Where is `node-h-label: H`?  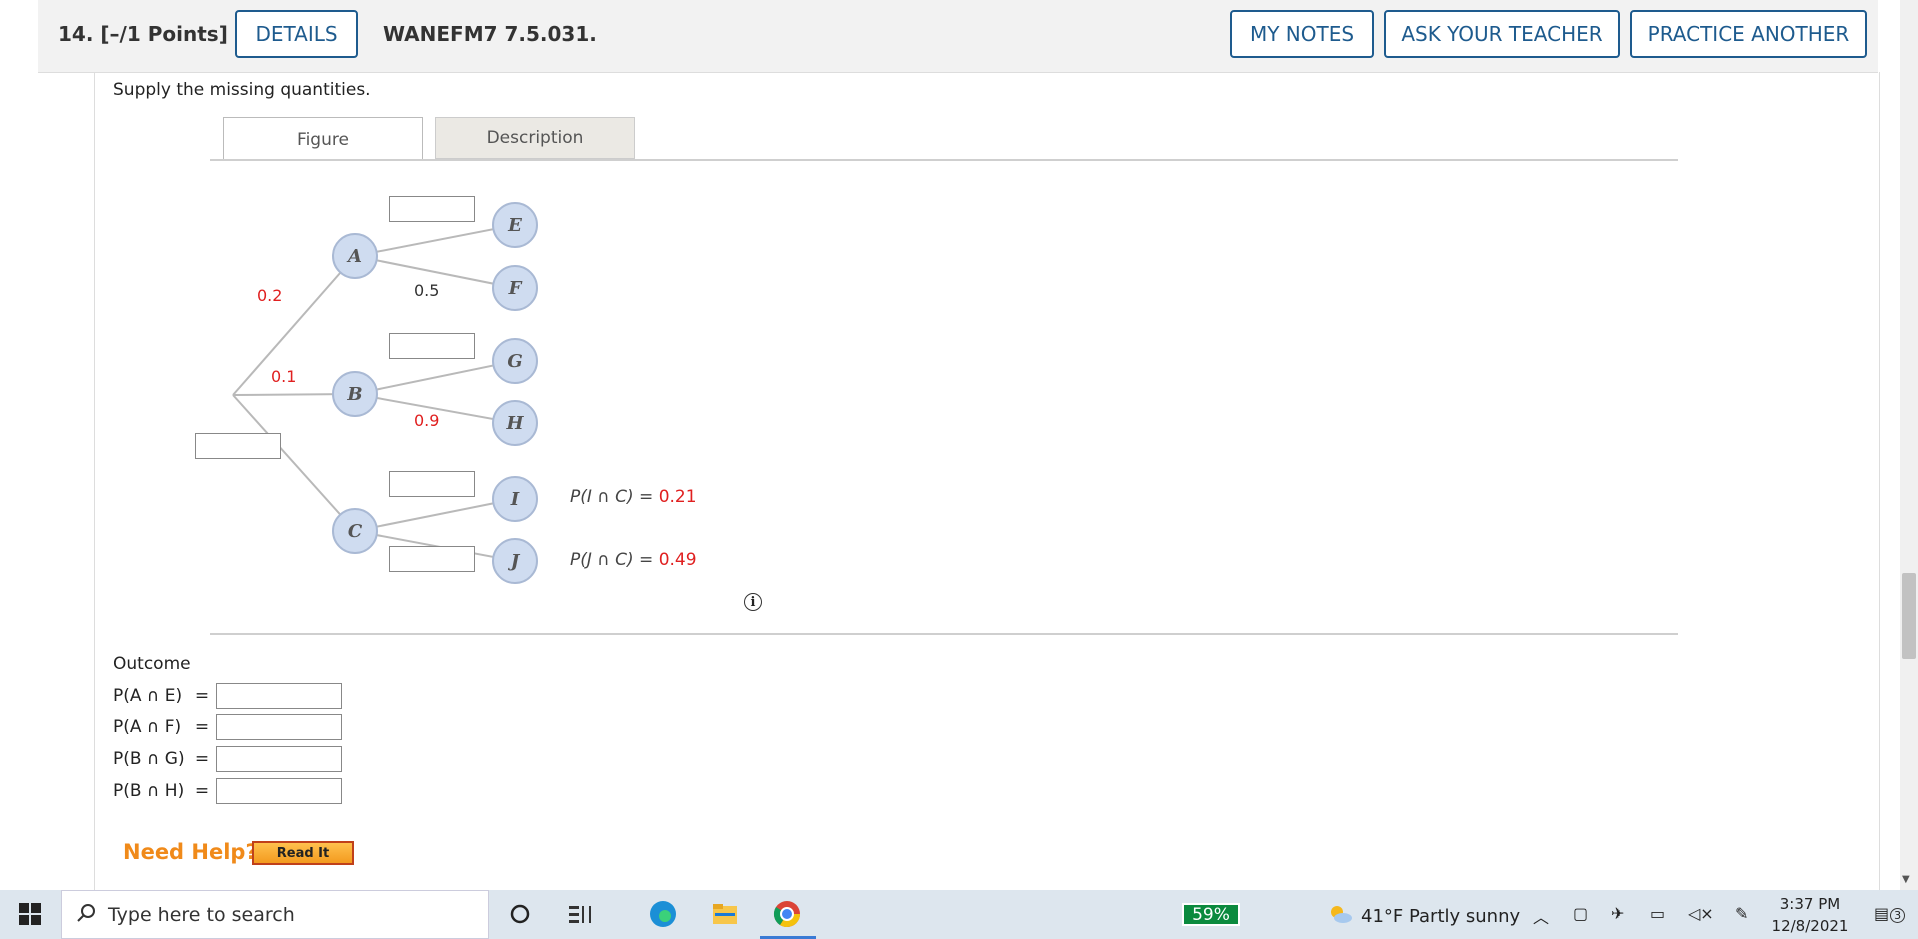 node-h-label: H is located at coordinates (514, 423).